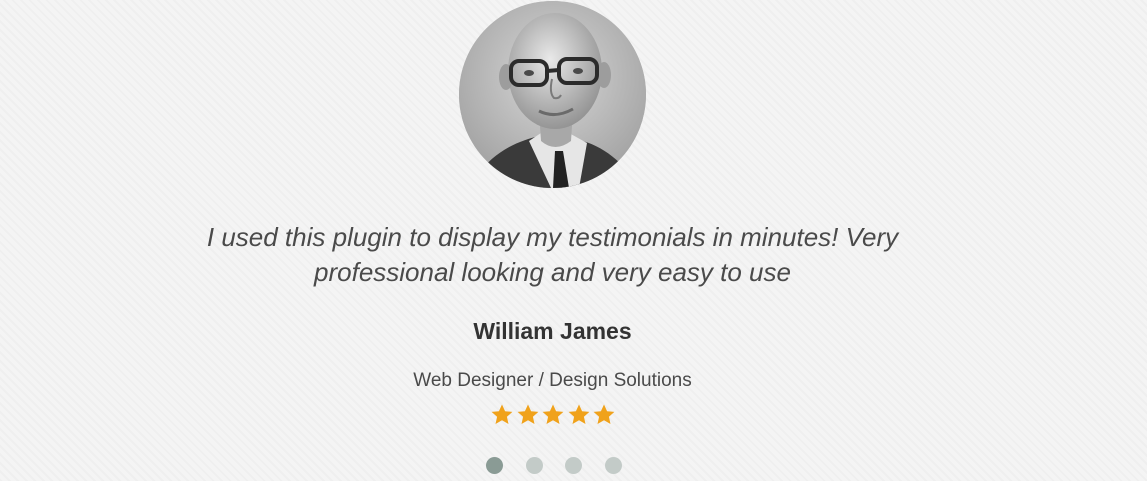 The width and height of the screenshot is (1147, 481). I want to click on author-name: William James, so click(552, 331).